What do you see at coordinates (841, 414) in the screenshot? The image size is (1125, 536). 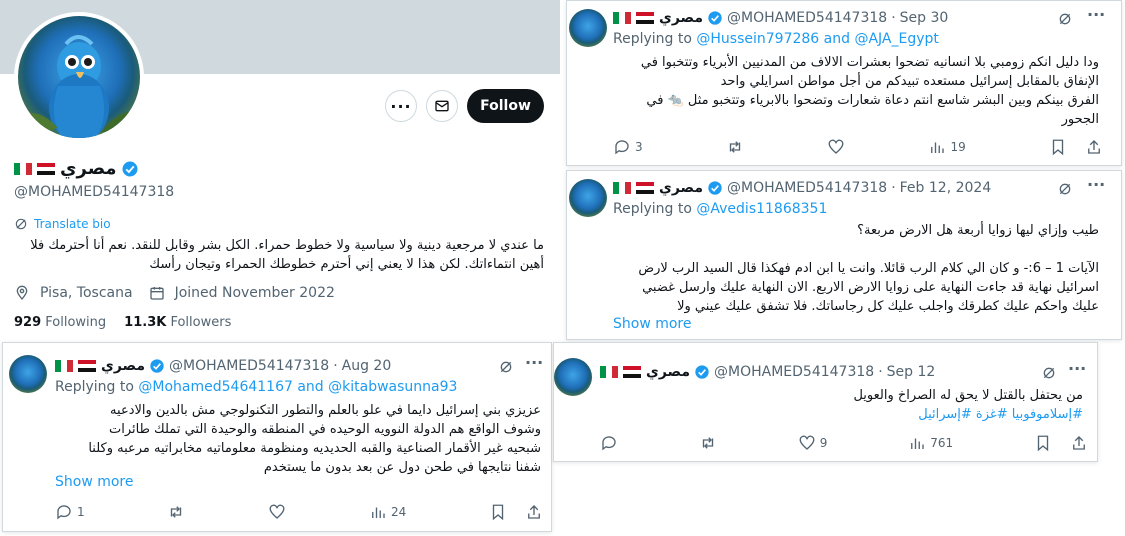 I see `hashtag-links: #إسلاموفوبيا #غزة #إسرائيل` at bounding box center [841, 414].